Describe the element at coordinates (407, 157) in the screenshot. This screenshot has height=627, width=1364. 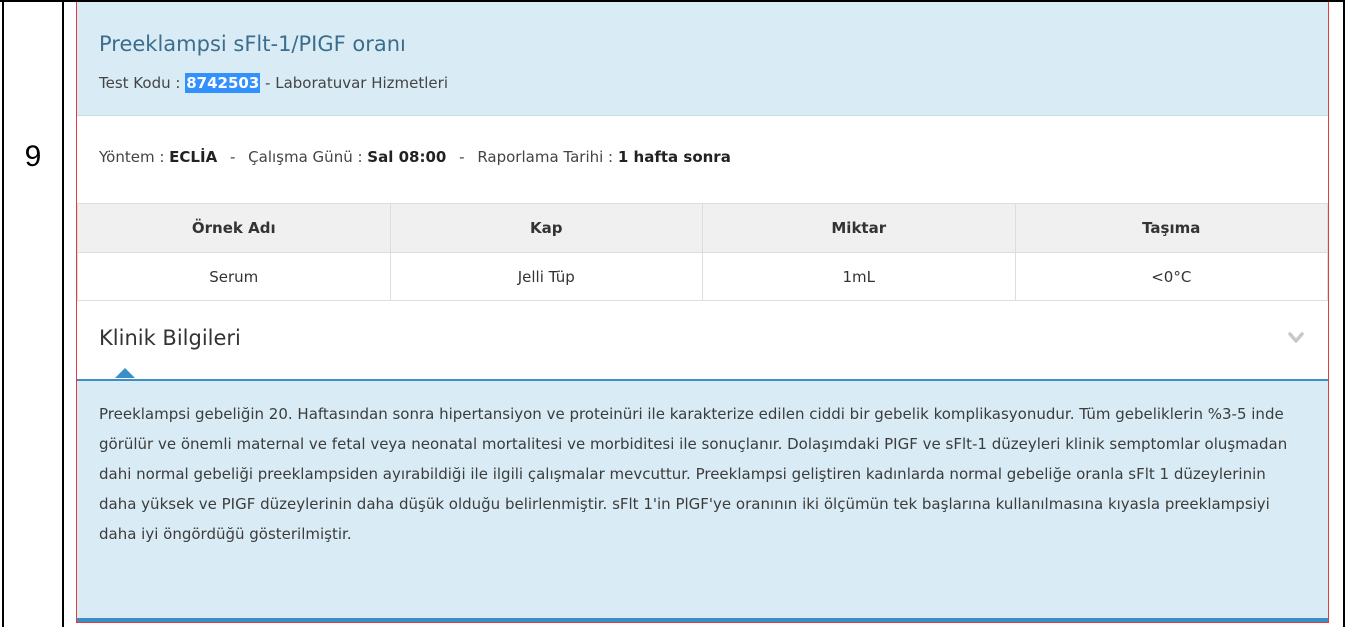
I see `work-day-value: Sal 08:00` at that location.